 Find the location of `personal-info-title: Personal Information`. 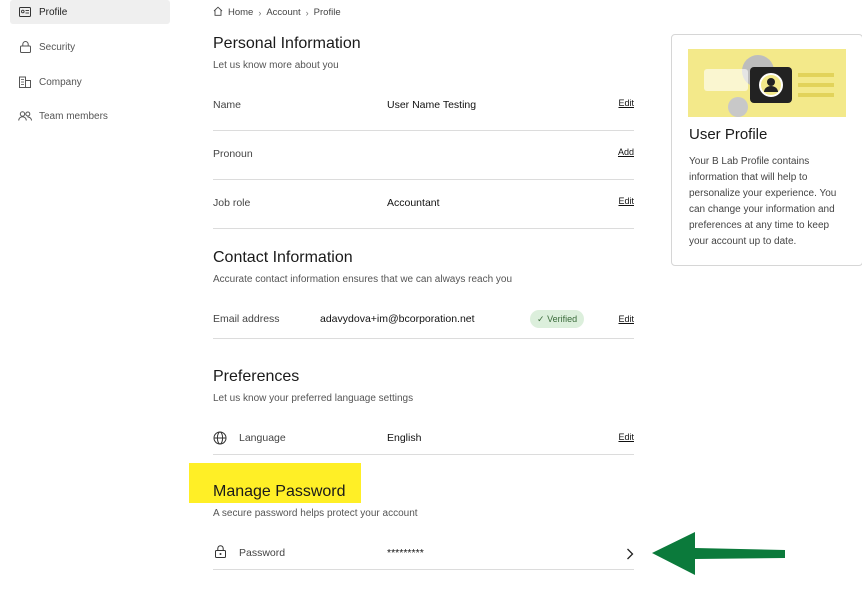

personal-info-title: Personal Information is located at coordinates (287, 43).